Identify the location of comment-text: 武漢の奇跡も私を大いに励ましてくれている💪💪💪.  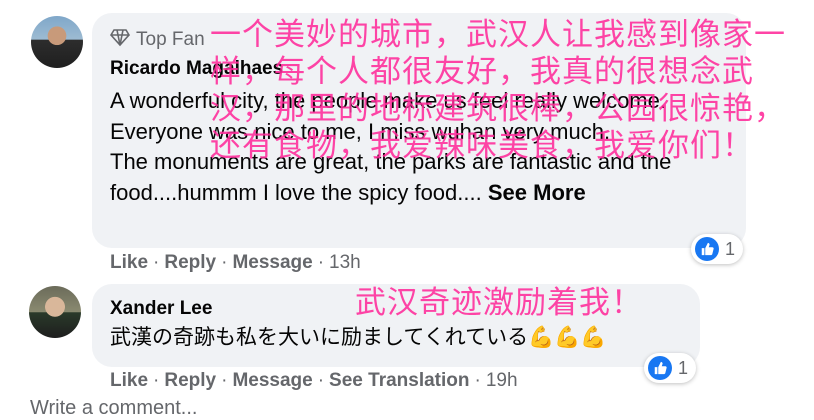
(358, 337).